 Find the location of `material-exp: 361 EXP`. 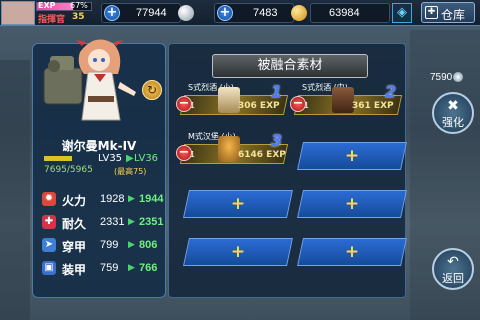

material-exp: 361 EXP is located at coordinates (373, 106).